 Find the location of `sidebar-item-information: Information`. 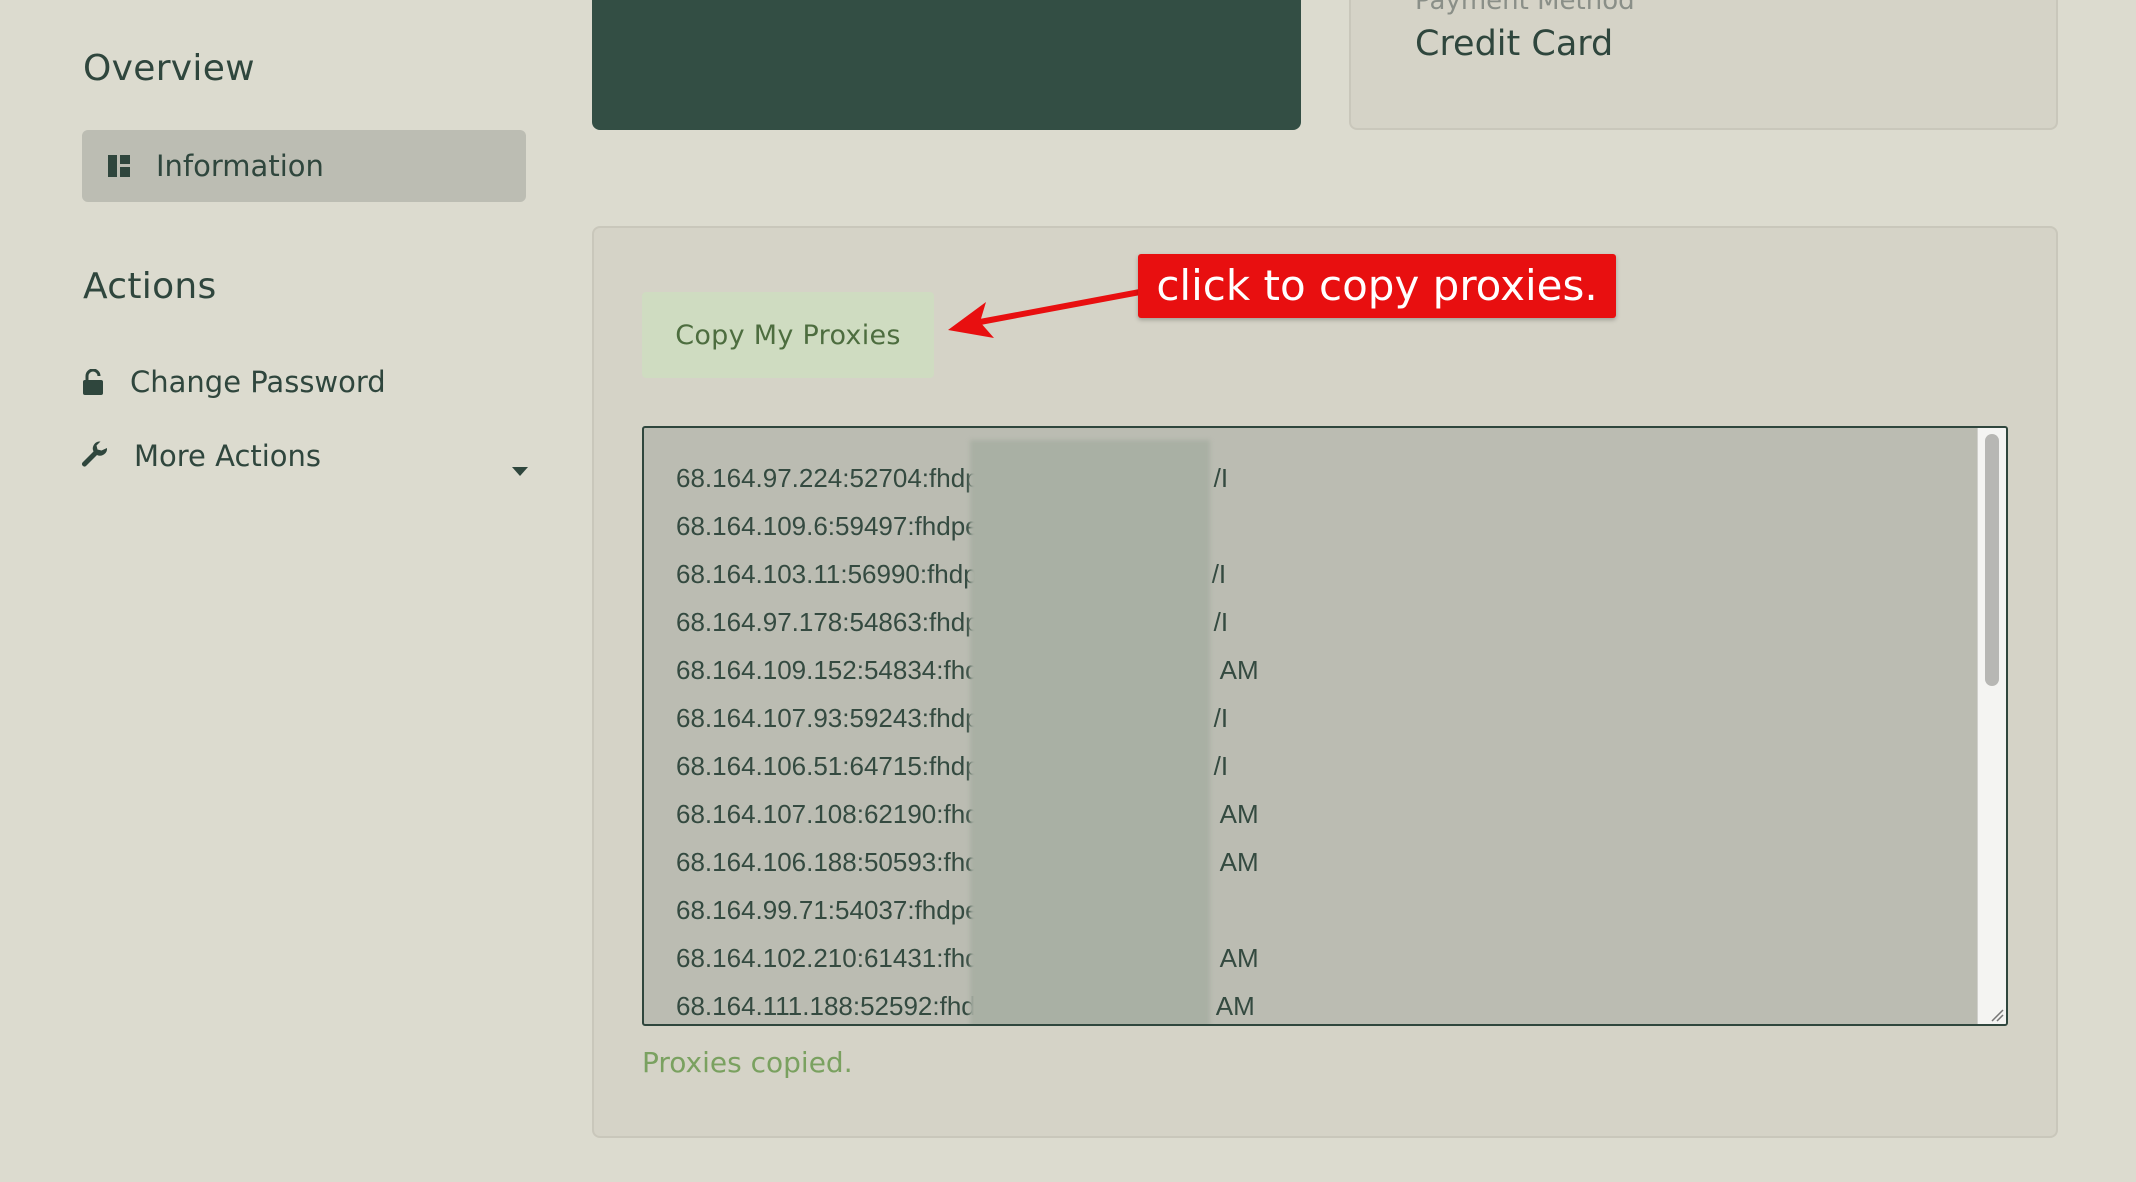

sidebar-item-information: Information is located at coordinates (304, 166).